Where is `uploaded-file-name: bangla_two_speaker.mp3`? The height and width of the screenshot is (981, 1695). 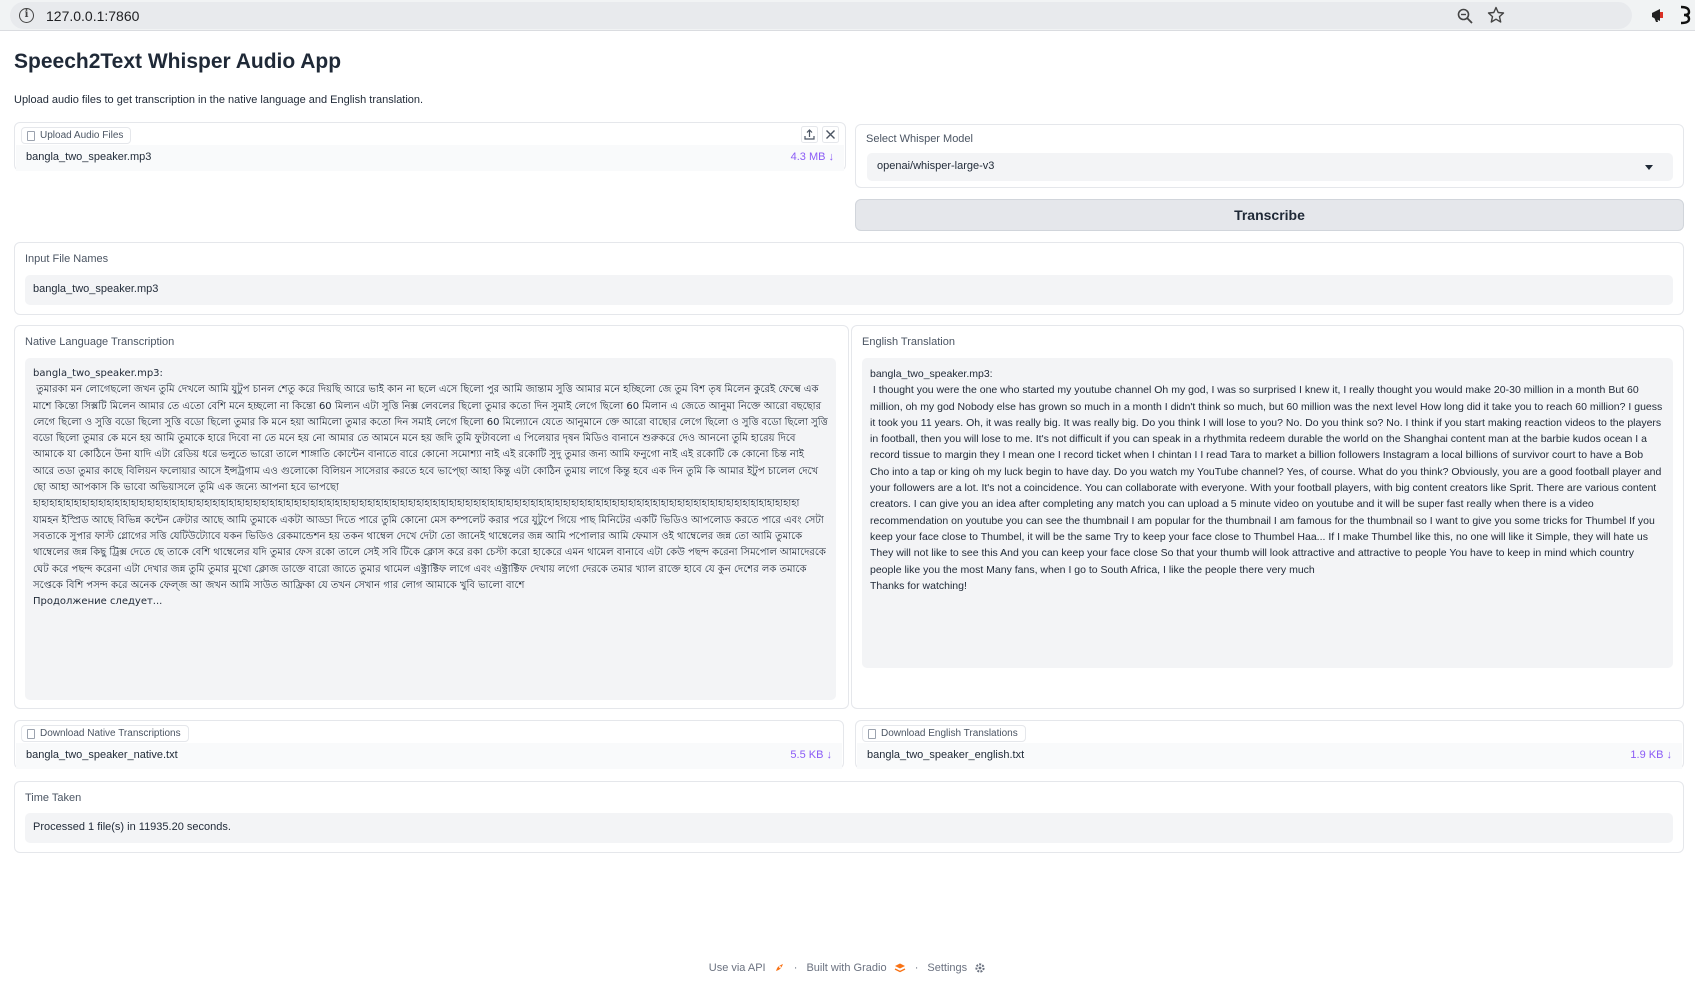 uploaded-file-name: bangla_two_speaker.mp3 is located at coordinates (89, 157).